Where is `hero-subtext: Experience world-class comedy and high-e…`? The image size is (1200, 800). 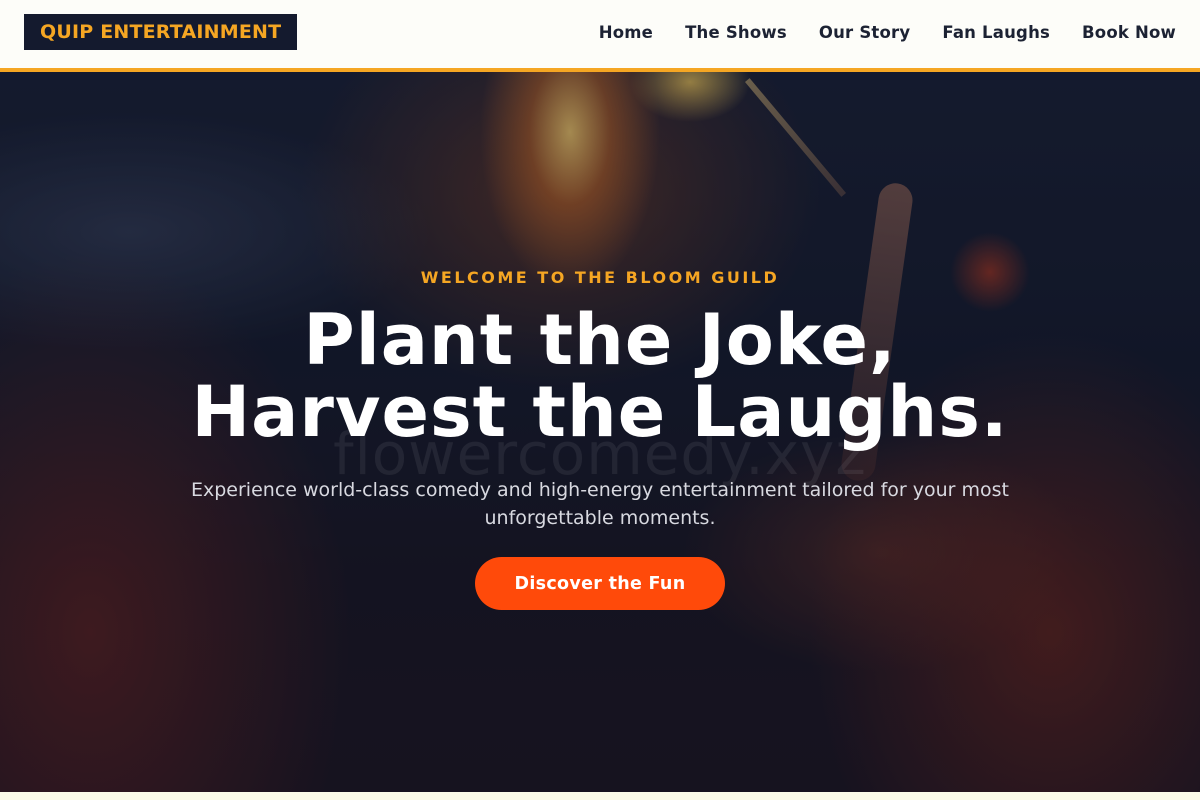 hero-subtext: Experience world-class comedy and high-e… is located at coordinates (600, 504).